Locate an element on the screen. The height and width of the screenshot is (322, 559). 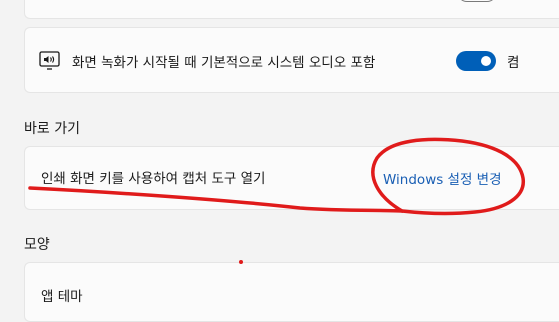
appearance-section-title: 모양 is located at coordinates (37, 245).